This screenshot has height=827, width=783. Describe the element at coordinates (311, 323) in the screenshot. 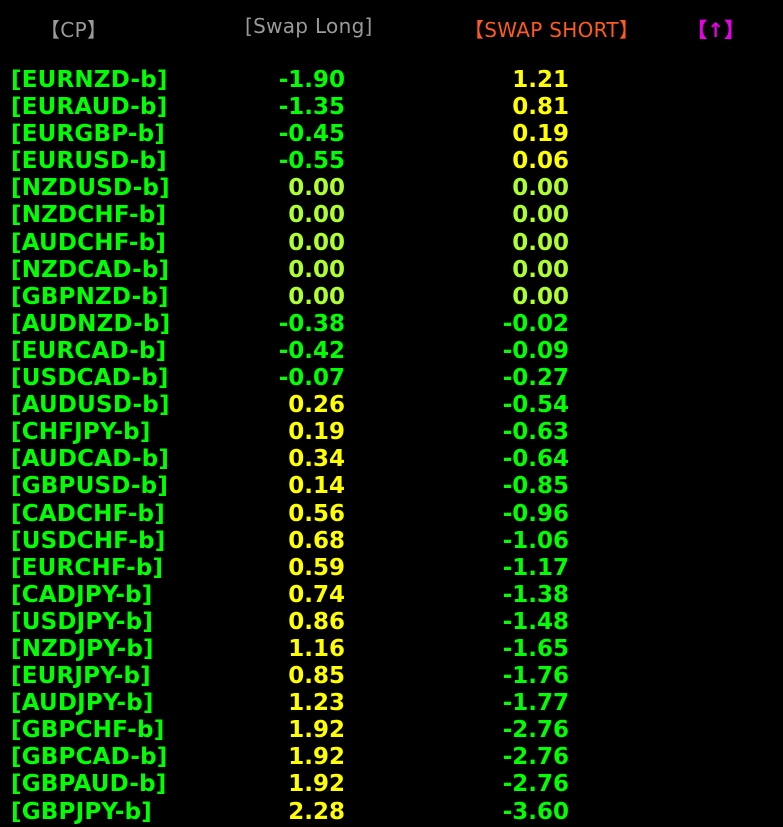

I see `swap-long-value: -0.38` at that location.